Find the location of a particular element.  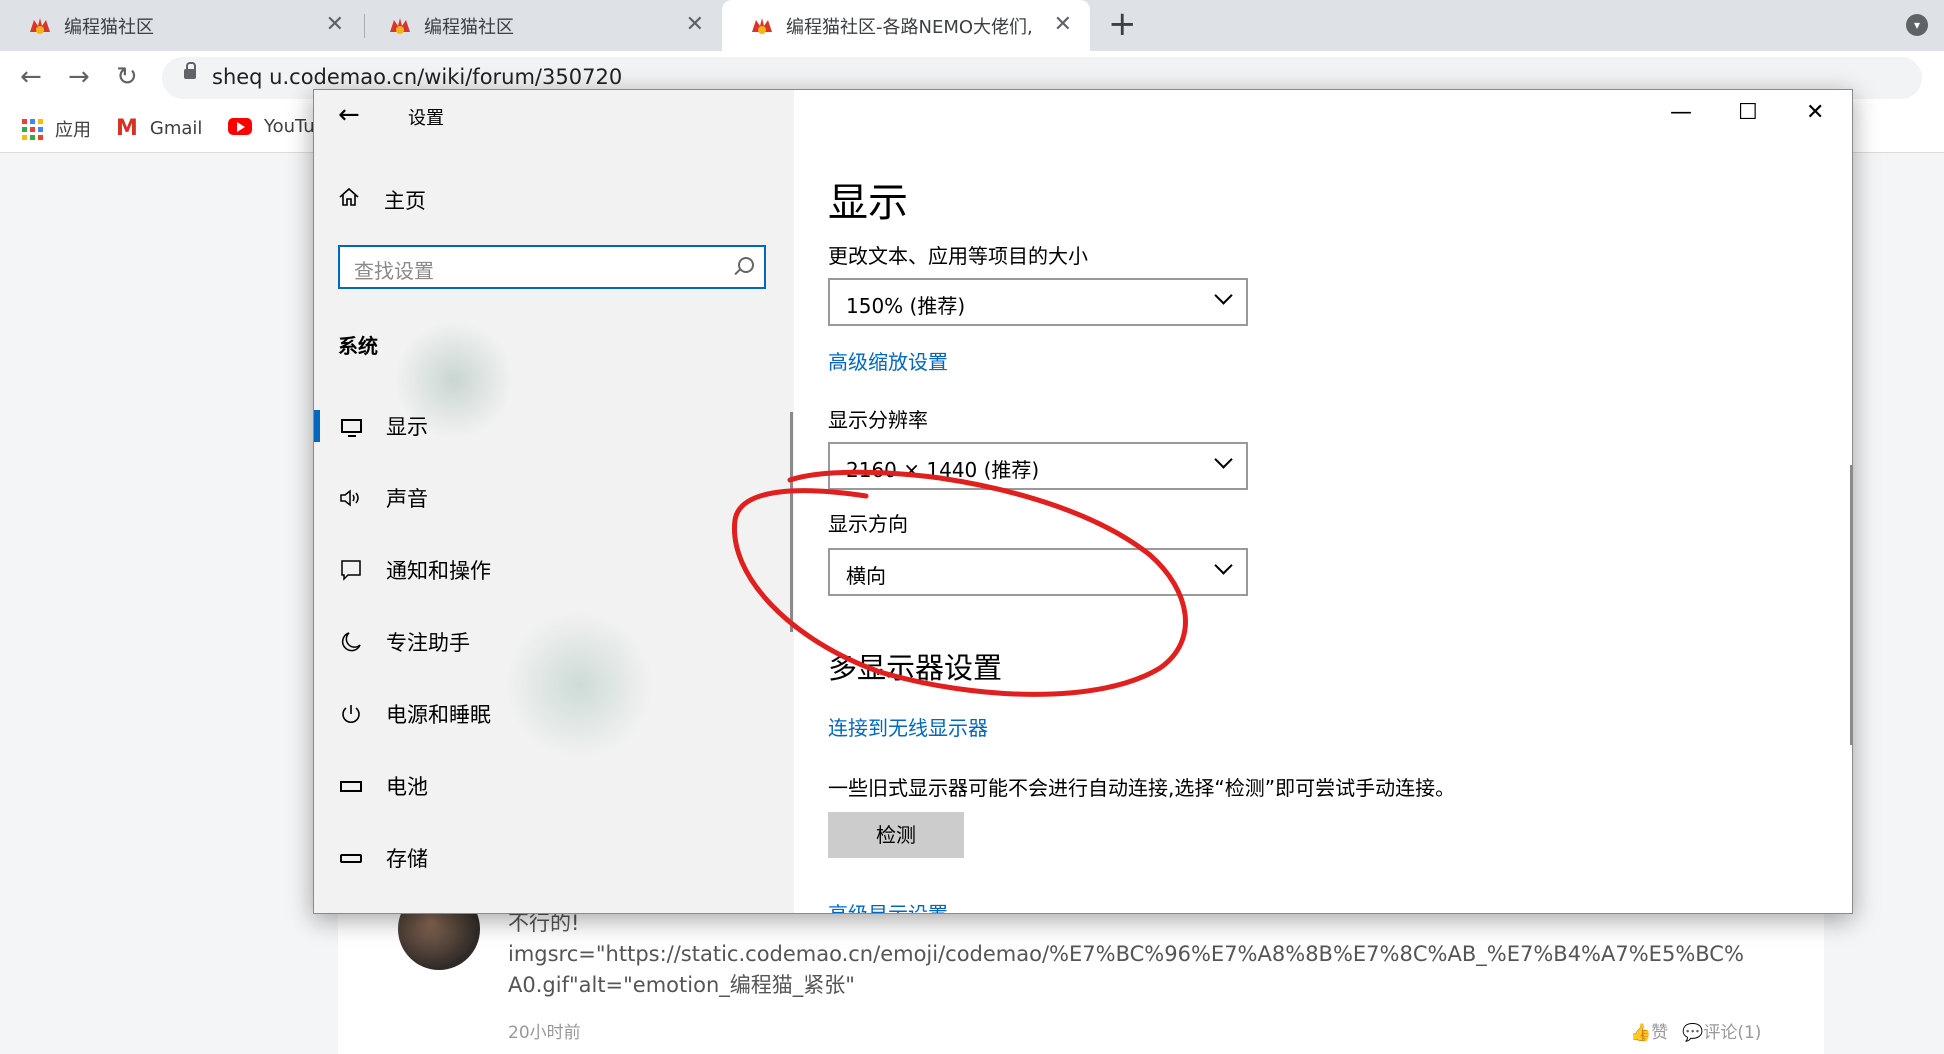

monitor-icon is located at coordinates (351, 428).